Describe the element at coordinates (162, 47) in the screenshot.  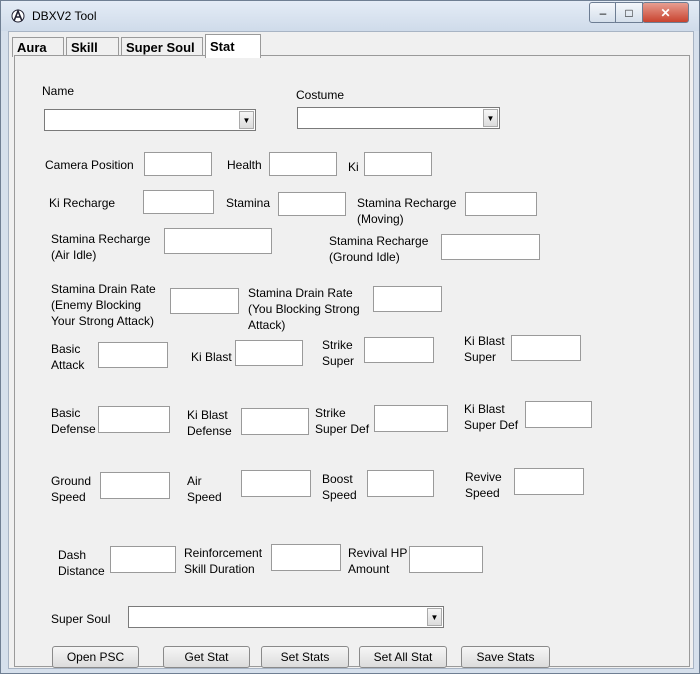
I see `tab-super-soul: Super Soul` at that location.